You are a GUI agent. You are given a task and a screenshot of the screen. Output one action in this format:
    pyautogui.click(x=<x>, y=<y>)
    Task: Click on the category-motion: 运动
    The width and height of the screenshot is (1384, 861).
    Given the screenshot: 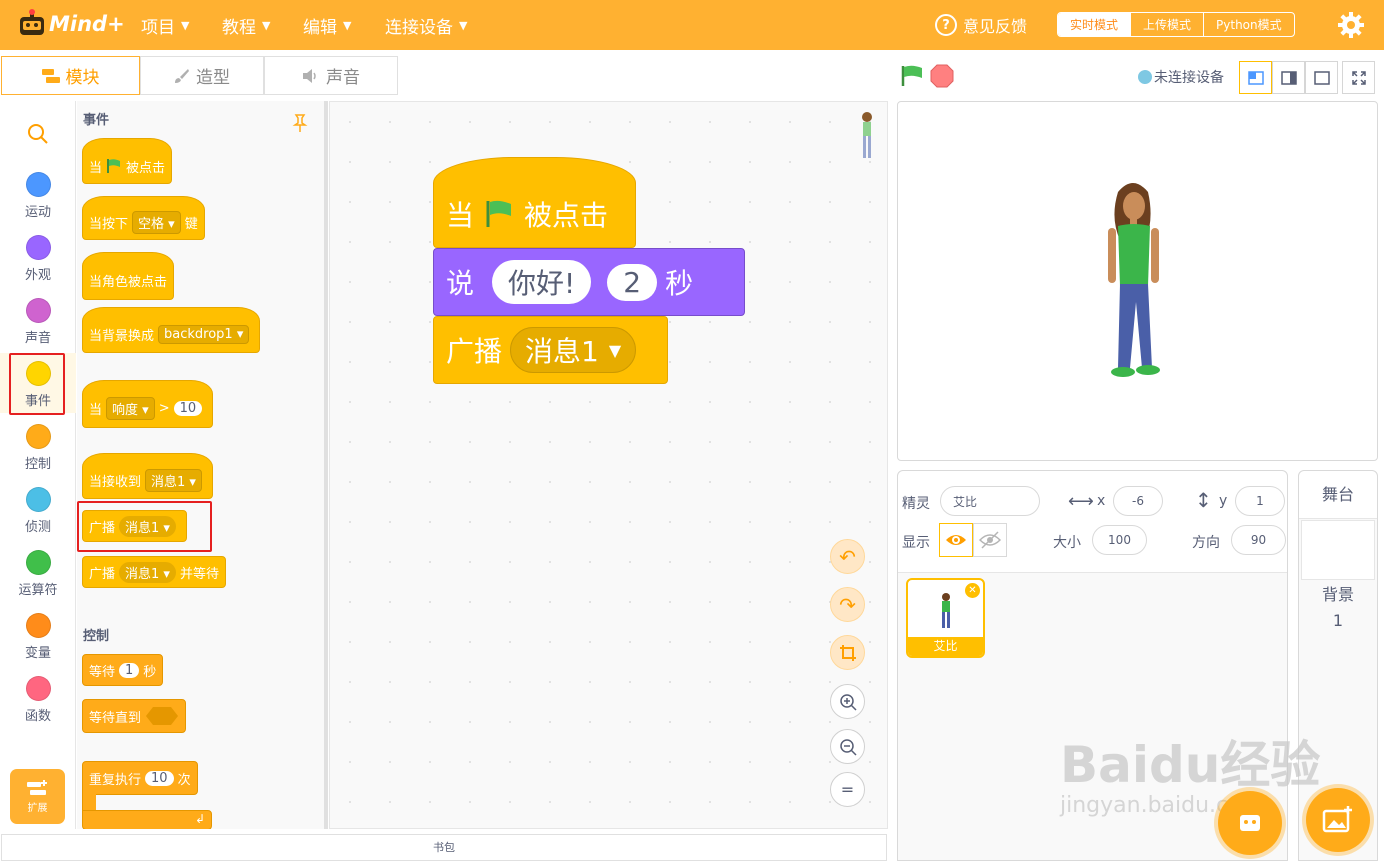 What is the action you would take?
    pyautogui.click(x=38, y=194)
    